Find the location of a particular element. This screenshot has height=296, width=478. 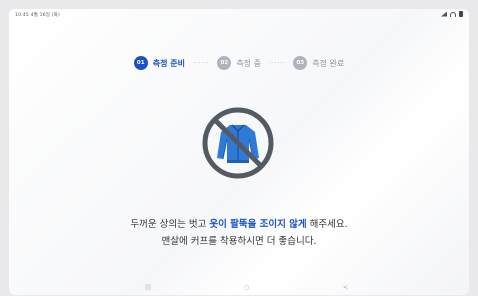

step-measuring: 02 측정 중 is located at coordinates (239, 63).